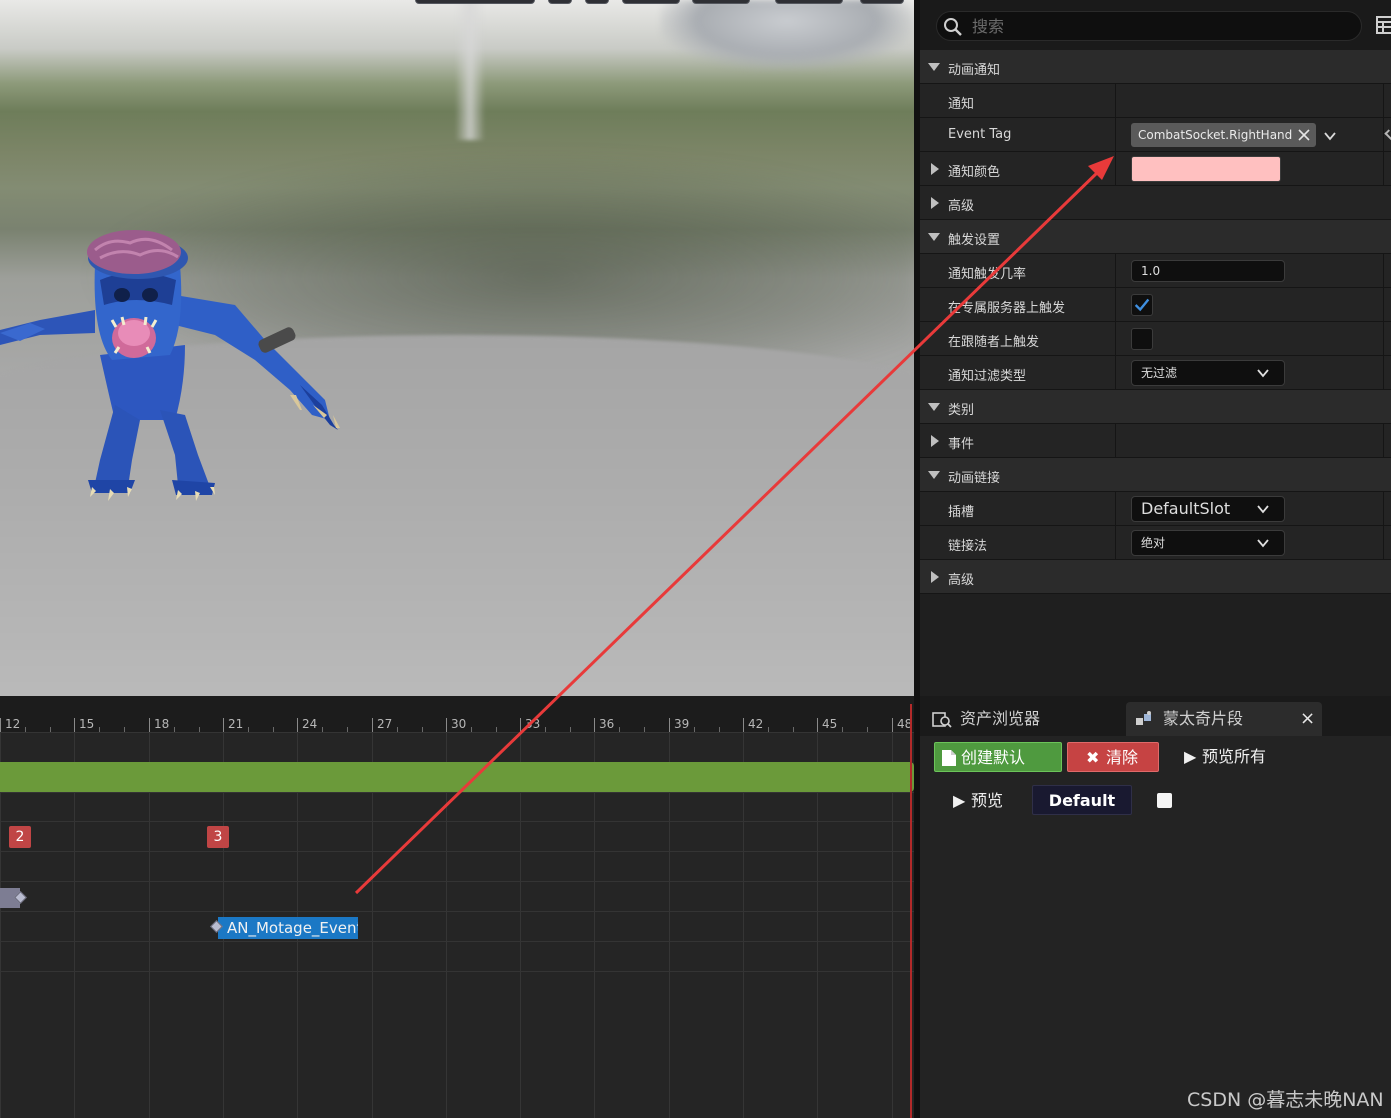  Describe the element at coordinates (385, 724) in the screenshot. I see `ruler-tick-label: 27` at that location.